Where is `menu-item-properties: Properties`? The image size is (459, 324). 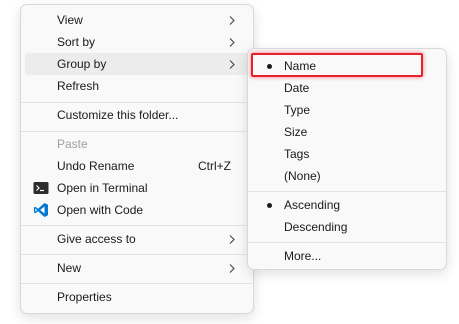 menu-item-properties: Properties is located at coordinates (137, 297).